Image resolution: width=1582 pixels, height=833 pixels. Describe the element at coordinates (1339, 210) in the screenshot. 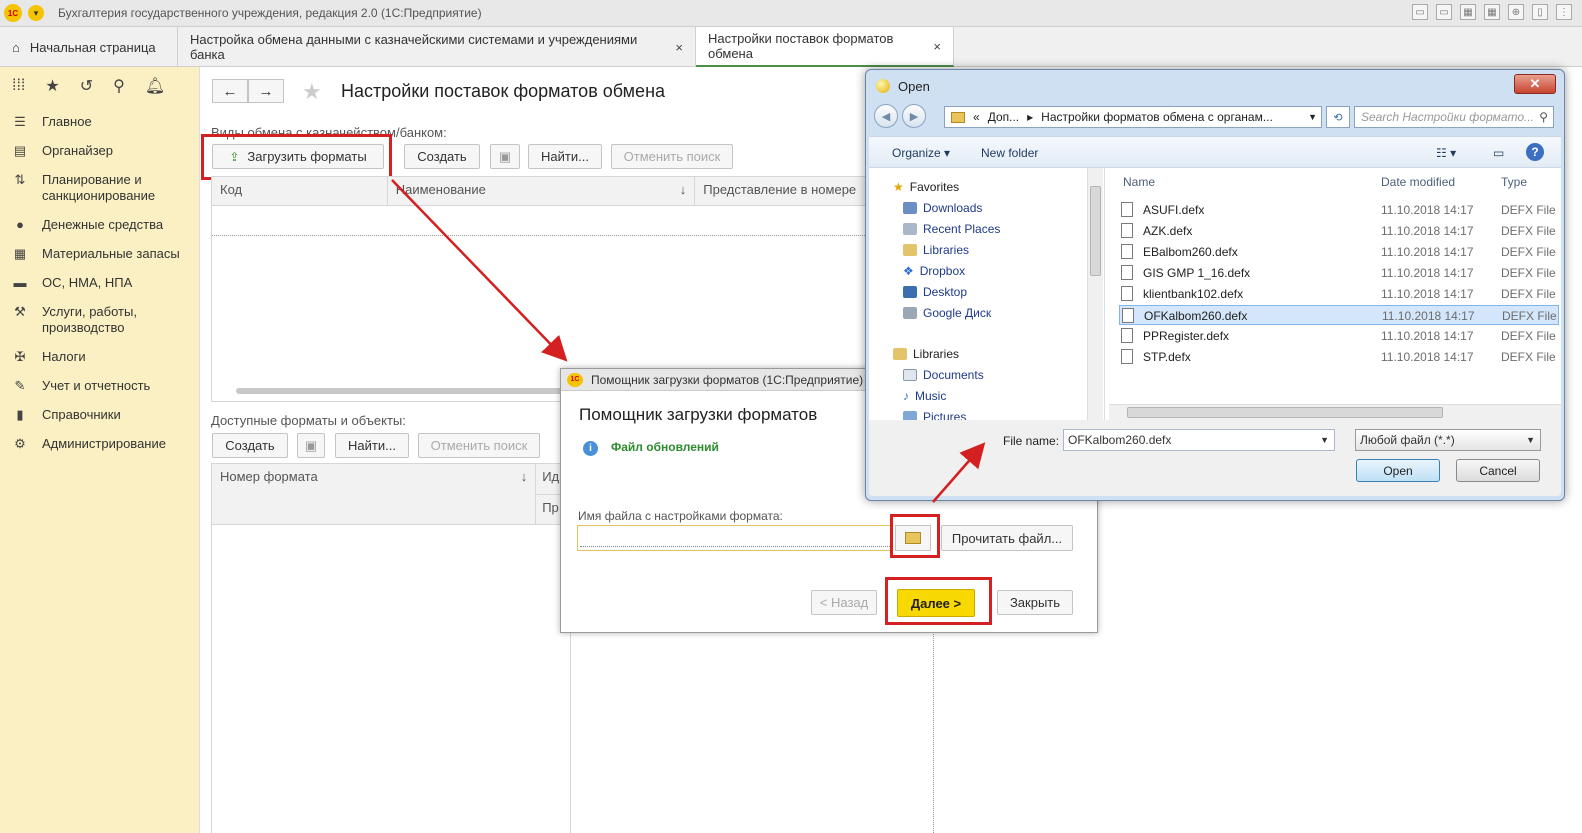

I see `file-row: ASUFI.defx 11.10.2018 14:17 DEFX File` at that location.